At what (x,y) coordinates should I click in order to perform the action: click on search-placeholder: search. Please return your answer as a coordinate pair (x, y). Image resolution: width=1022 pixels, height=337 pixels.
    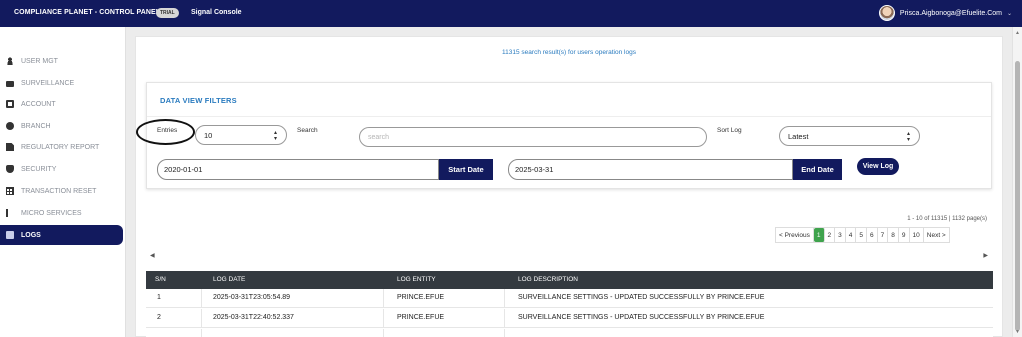
    Looking at the image, I should click on (379, 137).